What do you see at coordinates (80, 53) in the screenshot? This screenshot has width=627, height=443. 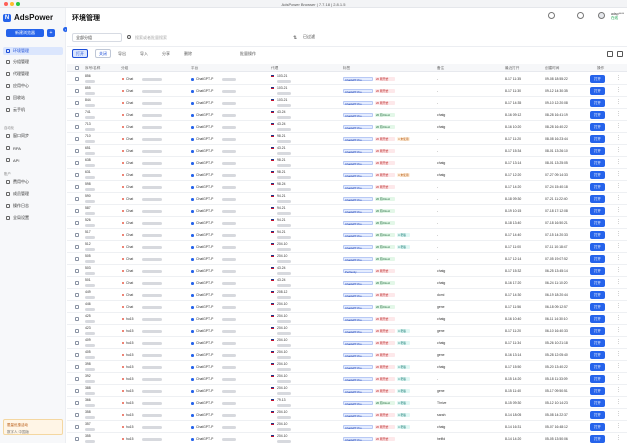 I see `open-selected-button: 打开` at bounding box center [80, 53].